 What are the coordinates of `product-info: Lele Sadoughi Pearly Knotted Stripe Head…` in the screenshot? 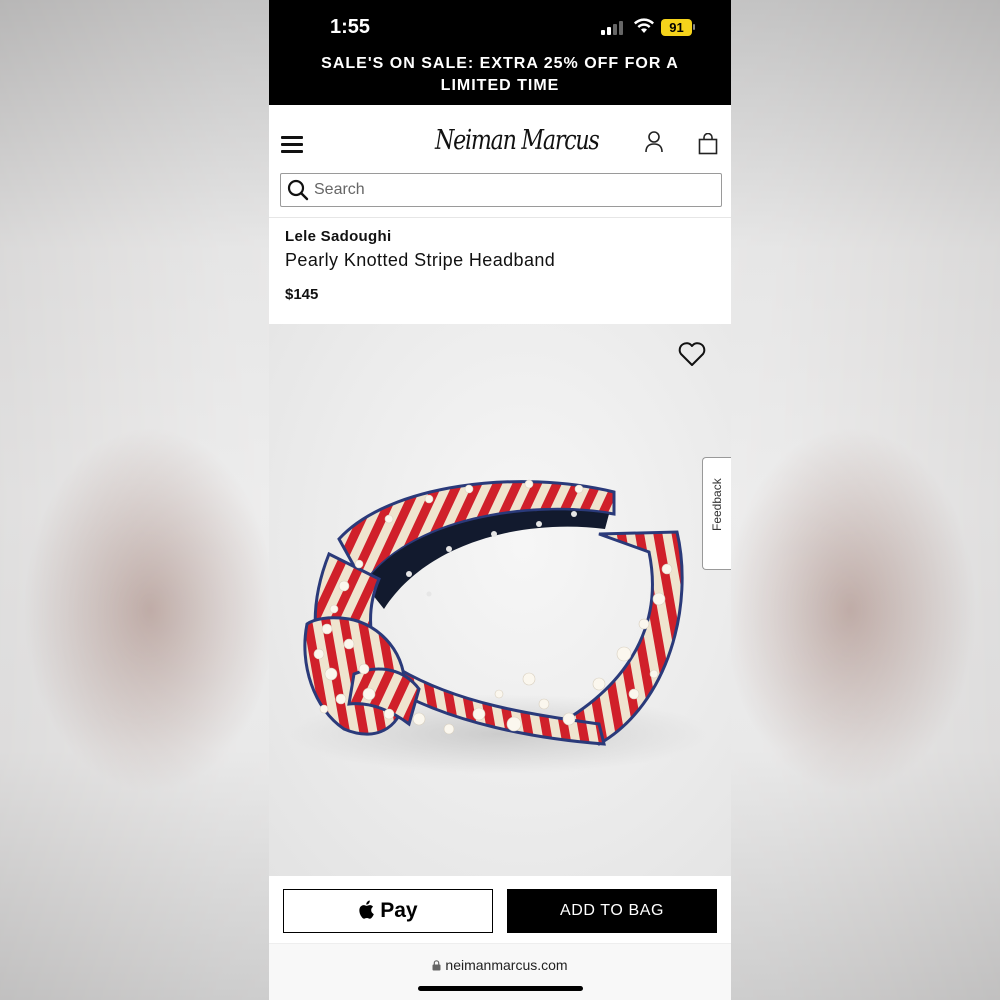 It's located at (420, 265).